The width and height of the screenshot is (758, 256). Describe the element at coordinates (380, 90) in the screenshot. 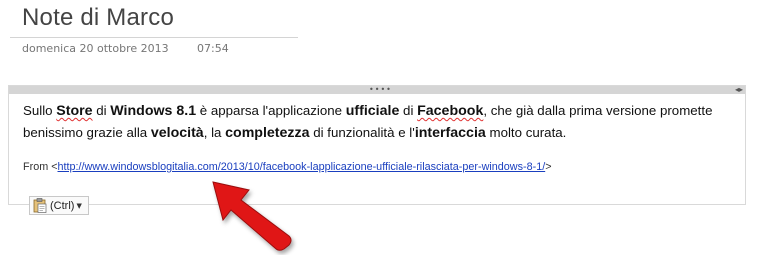

I see `move-grip-icon: ••••` at that location.